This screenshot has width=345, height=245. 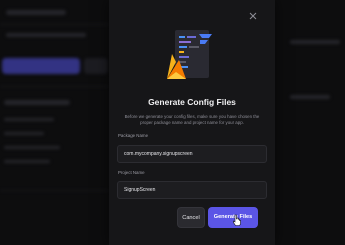 I want to click on project-name-label: Project Name, so click(x=131, y=172).